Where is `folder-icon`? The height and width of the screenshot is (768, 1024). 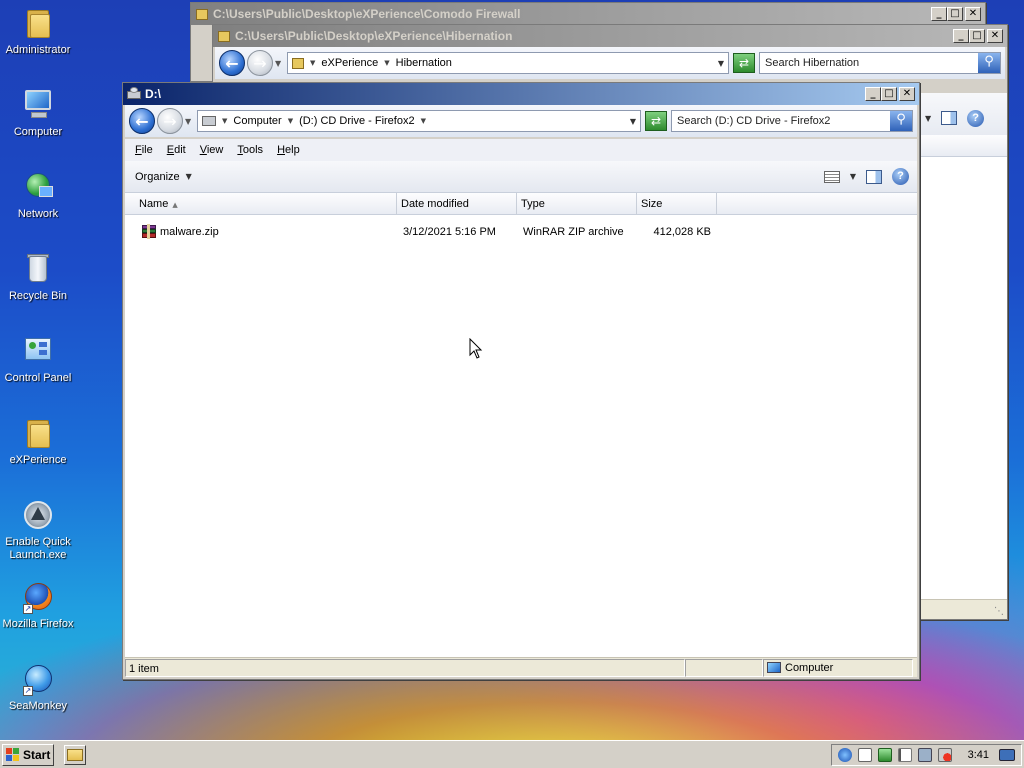 folder-icon is located at coordinates (38, 433).